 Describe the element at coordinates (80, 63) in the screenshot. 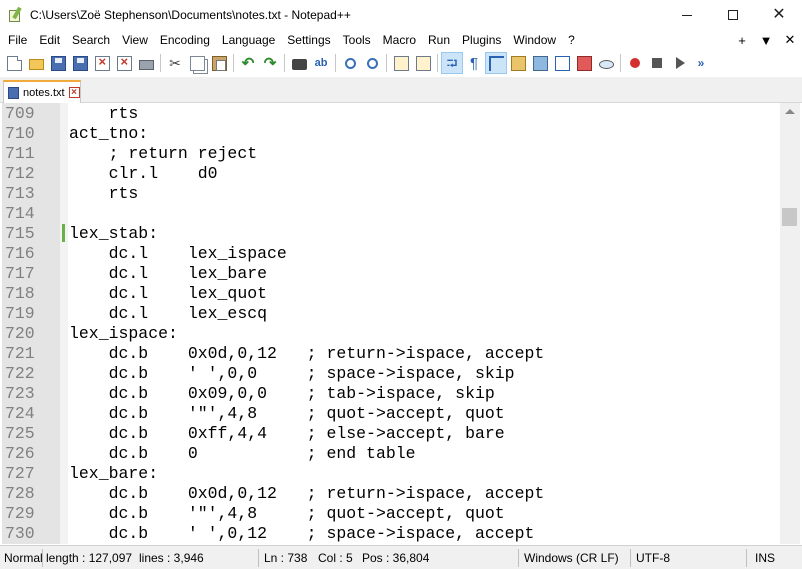

I see `save-all-button` at that location.